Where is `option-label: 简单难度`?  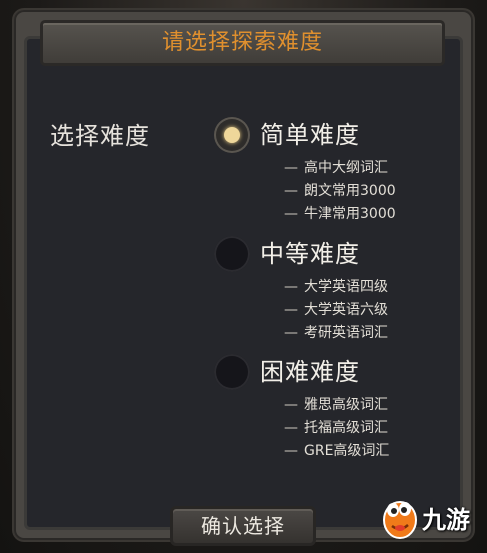
option-label: 简单难度 is located at coordinates (310, 135).